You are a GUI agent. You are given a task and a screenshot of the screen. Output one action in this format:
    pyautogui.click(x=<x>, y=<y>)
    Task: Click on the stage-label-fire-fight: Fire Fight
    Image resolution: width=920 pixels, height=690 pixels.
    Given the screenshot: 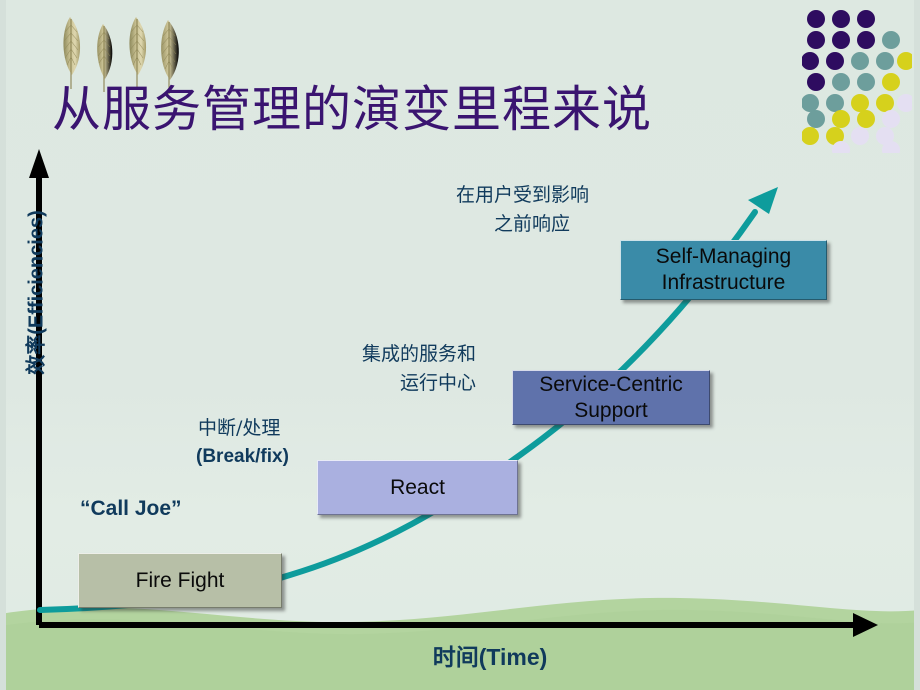 What is the action you would take?
    pyautogui.click(x=180, y=580)
    